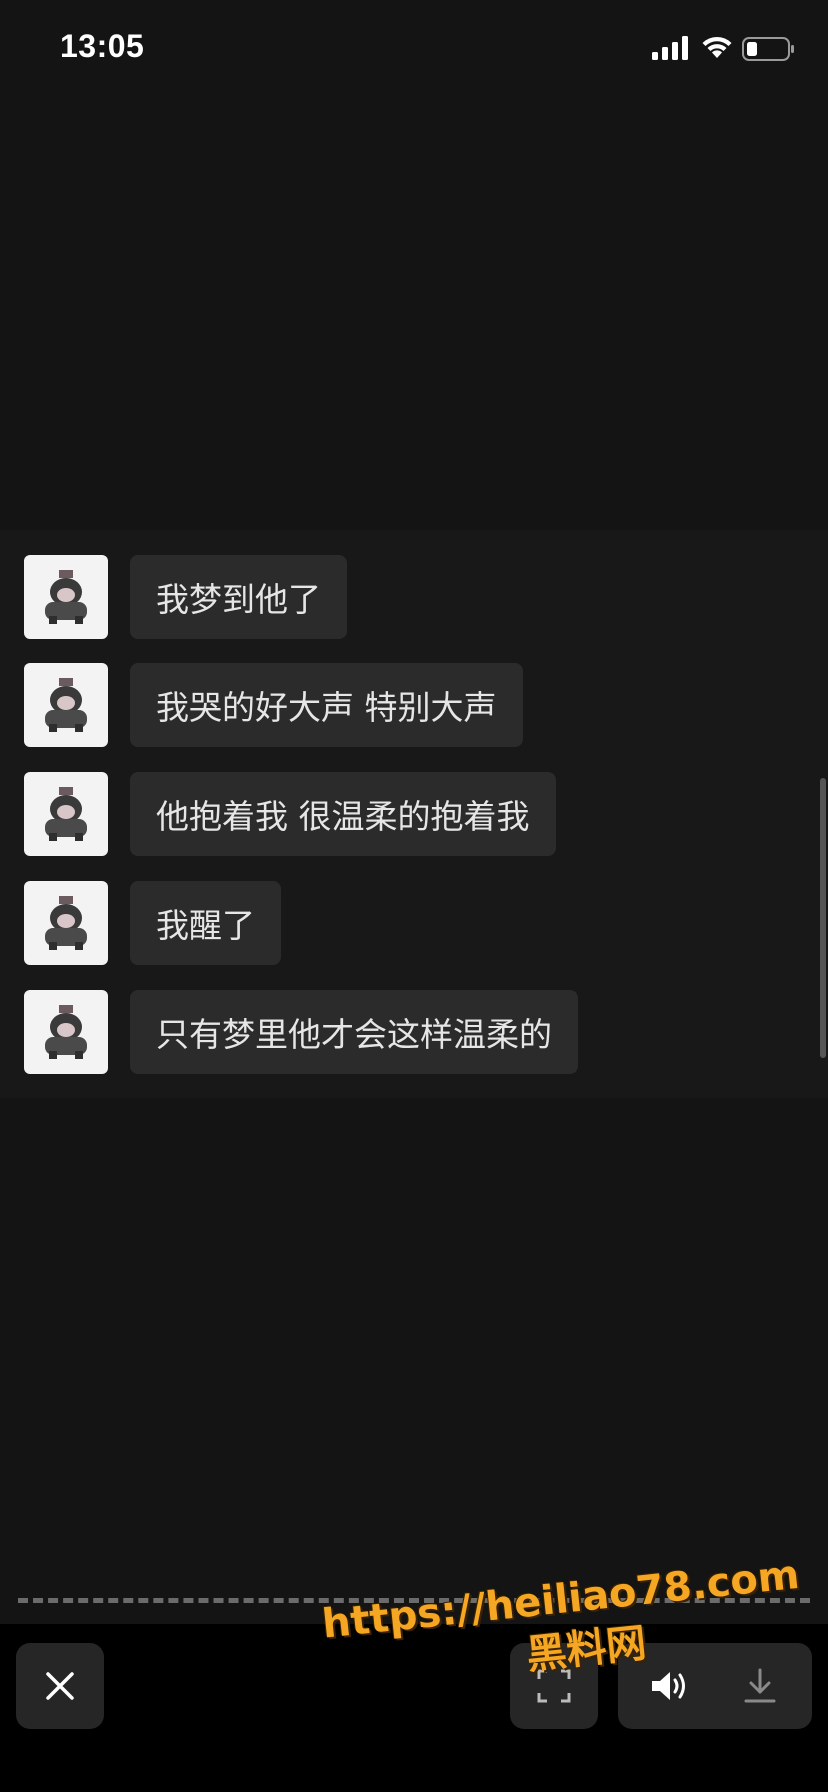 Image resolution: width=828 pixels, height=1792 pixels. I want to click on message-row: 我梦到他了, so click(185, 597).